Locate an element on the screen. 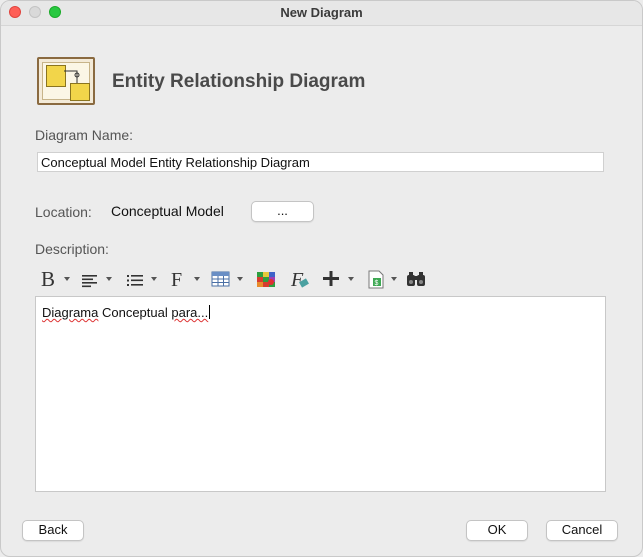  list-icon is located at coordinates (135, 280).